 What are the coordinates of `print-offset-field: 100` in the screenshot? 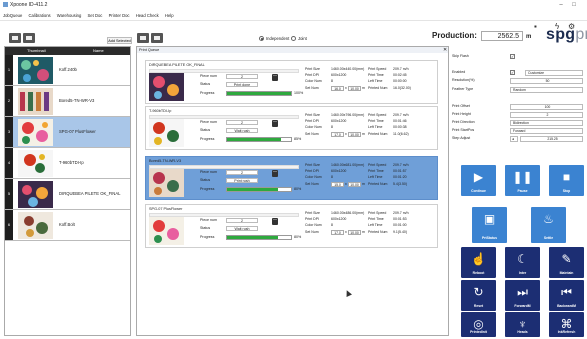 It's located at (546, 107).